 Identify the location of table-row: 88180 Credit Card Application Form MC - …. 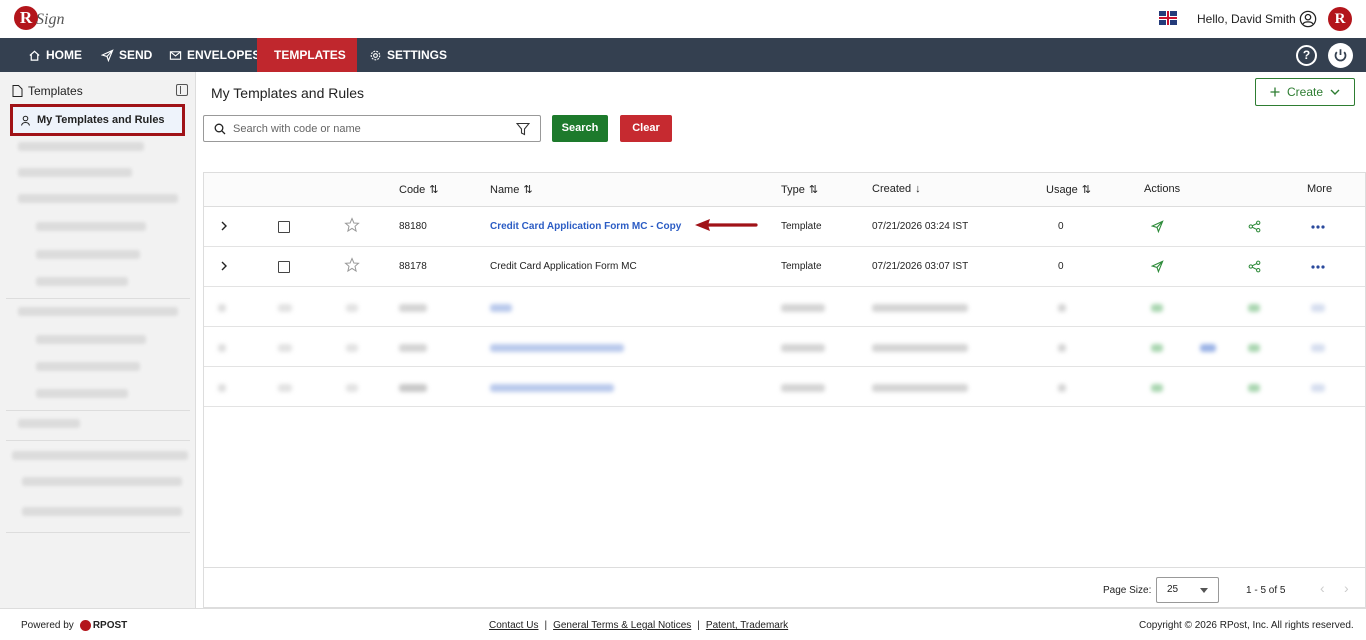
(784, 227).